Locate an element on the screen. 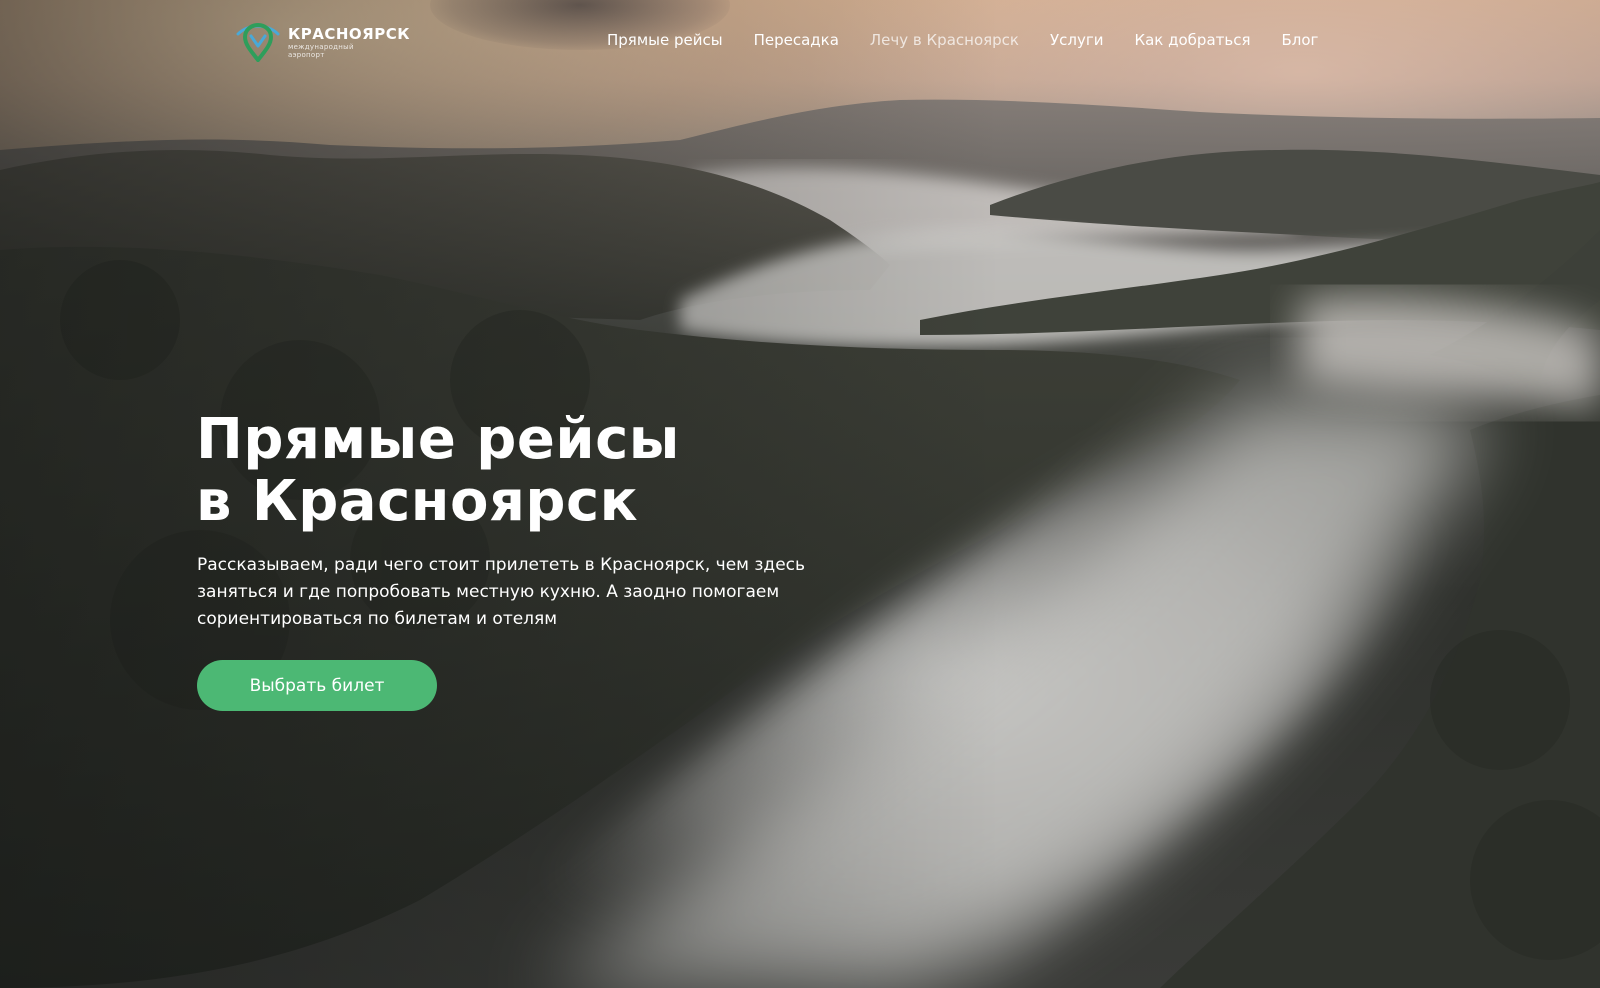  logo-subtitle-line-2: аэропорт is located at coordinates (306, 54).